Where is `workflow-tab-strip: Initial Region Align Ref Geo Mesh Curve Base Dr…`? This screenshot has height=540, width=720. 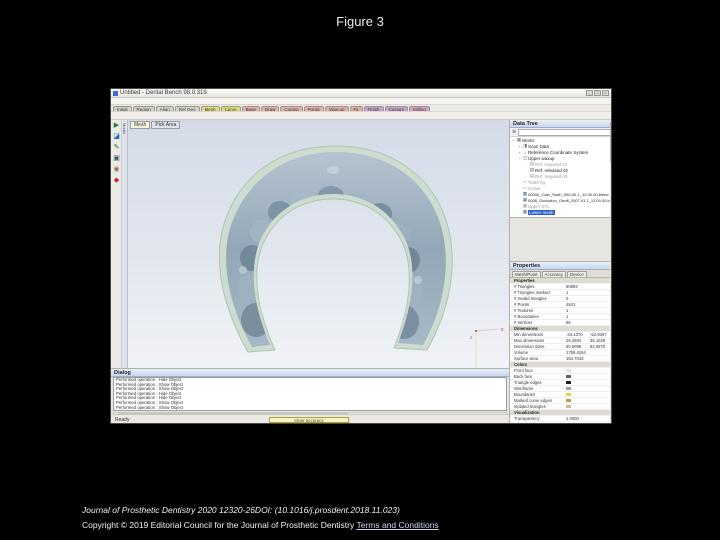
workflow-tab-strip: Initial Region Align Ref Geo Mesh Curve Base Dr… is located at coordinates (361, 108).